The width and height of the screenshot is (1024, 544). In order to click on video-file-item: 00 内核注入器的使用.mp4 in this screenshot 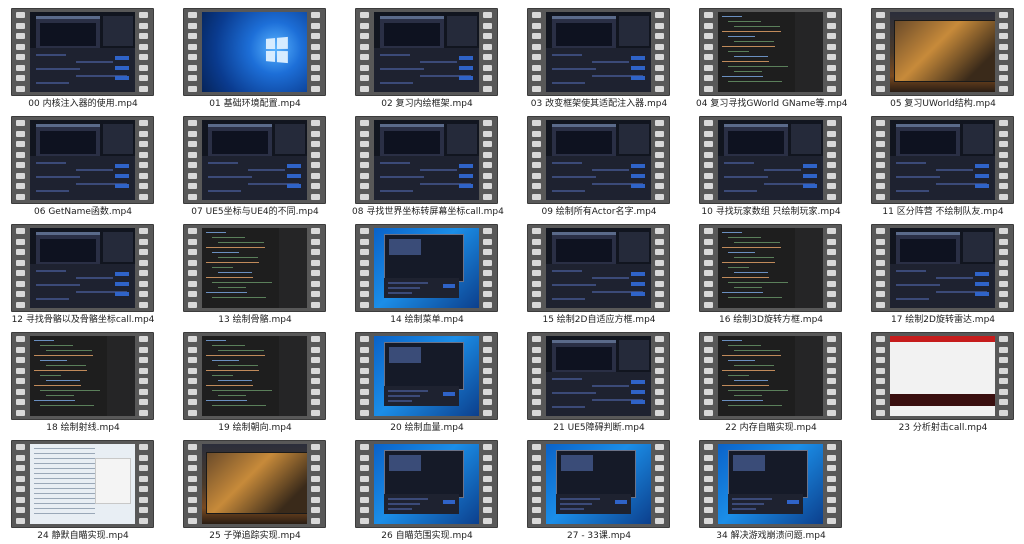, I will do `click(83, 58)`.